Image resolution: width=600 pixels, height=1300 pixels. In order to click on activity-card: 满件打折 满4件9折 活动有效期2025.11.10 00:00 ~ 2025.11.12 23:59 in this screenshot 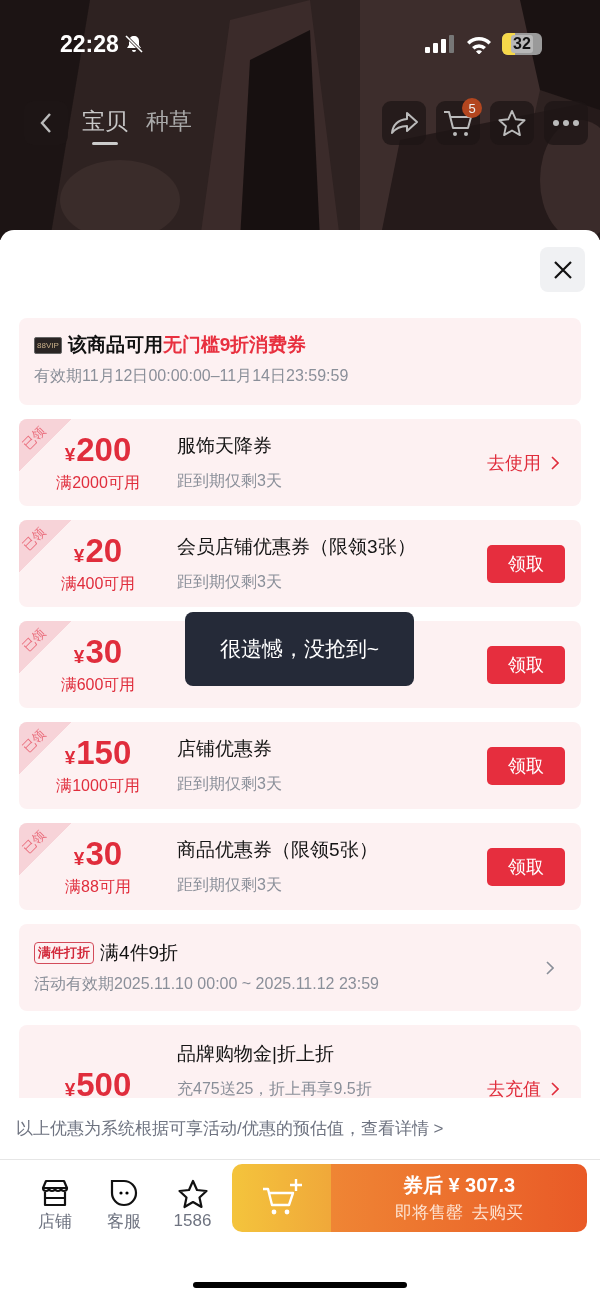, I will do `click(300, 967)`.